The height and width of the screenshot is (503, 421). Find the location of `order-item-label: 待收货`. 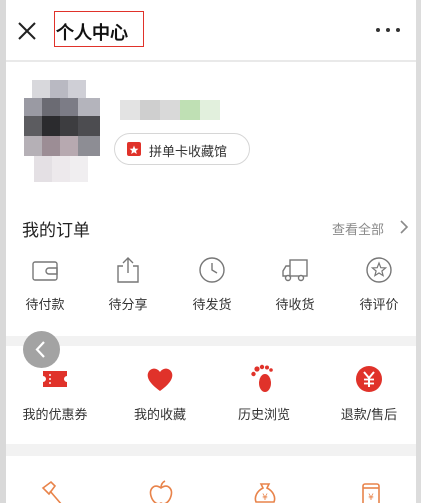

order-item-label: 待收货 is located at coordinates (295, 305).